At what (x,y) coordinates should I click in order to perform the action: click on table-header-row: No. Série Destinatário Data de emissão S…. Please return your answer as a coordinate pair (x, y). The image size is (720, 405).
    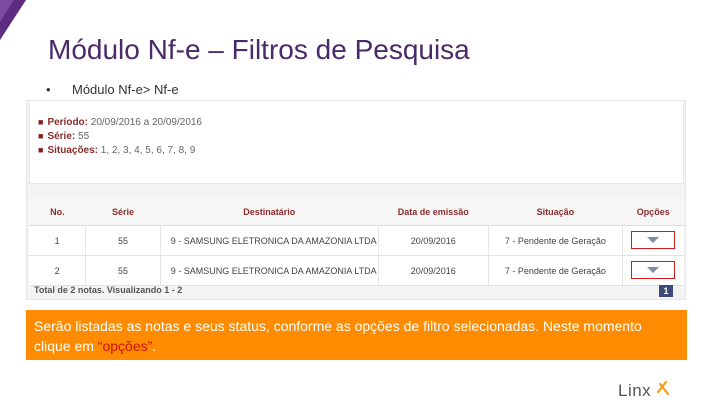
    Looking at the image, I should click on (356, 212).